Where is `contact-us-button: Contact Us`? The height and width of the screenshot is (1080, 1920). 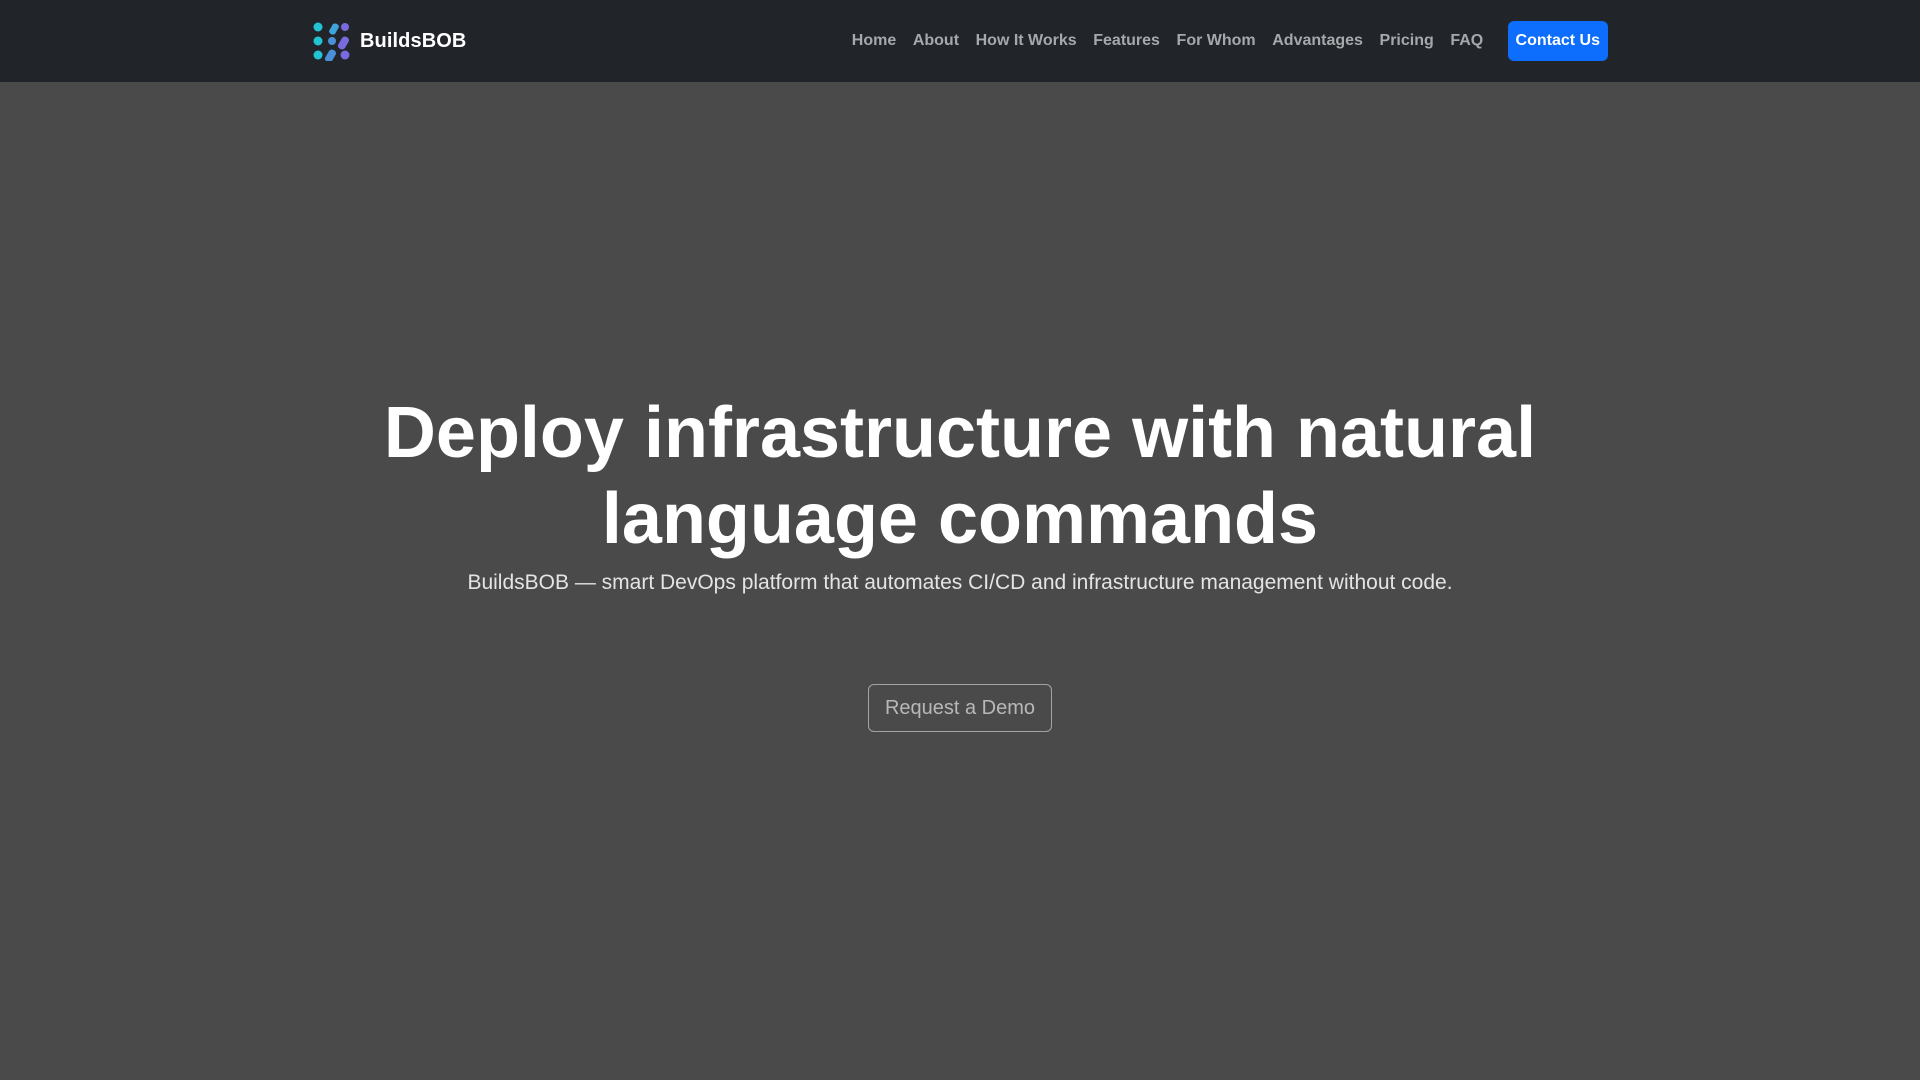
contact-us-button: Contact Us is located at coordinates (1557, 41).